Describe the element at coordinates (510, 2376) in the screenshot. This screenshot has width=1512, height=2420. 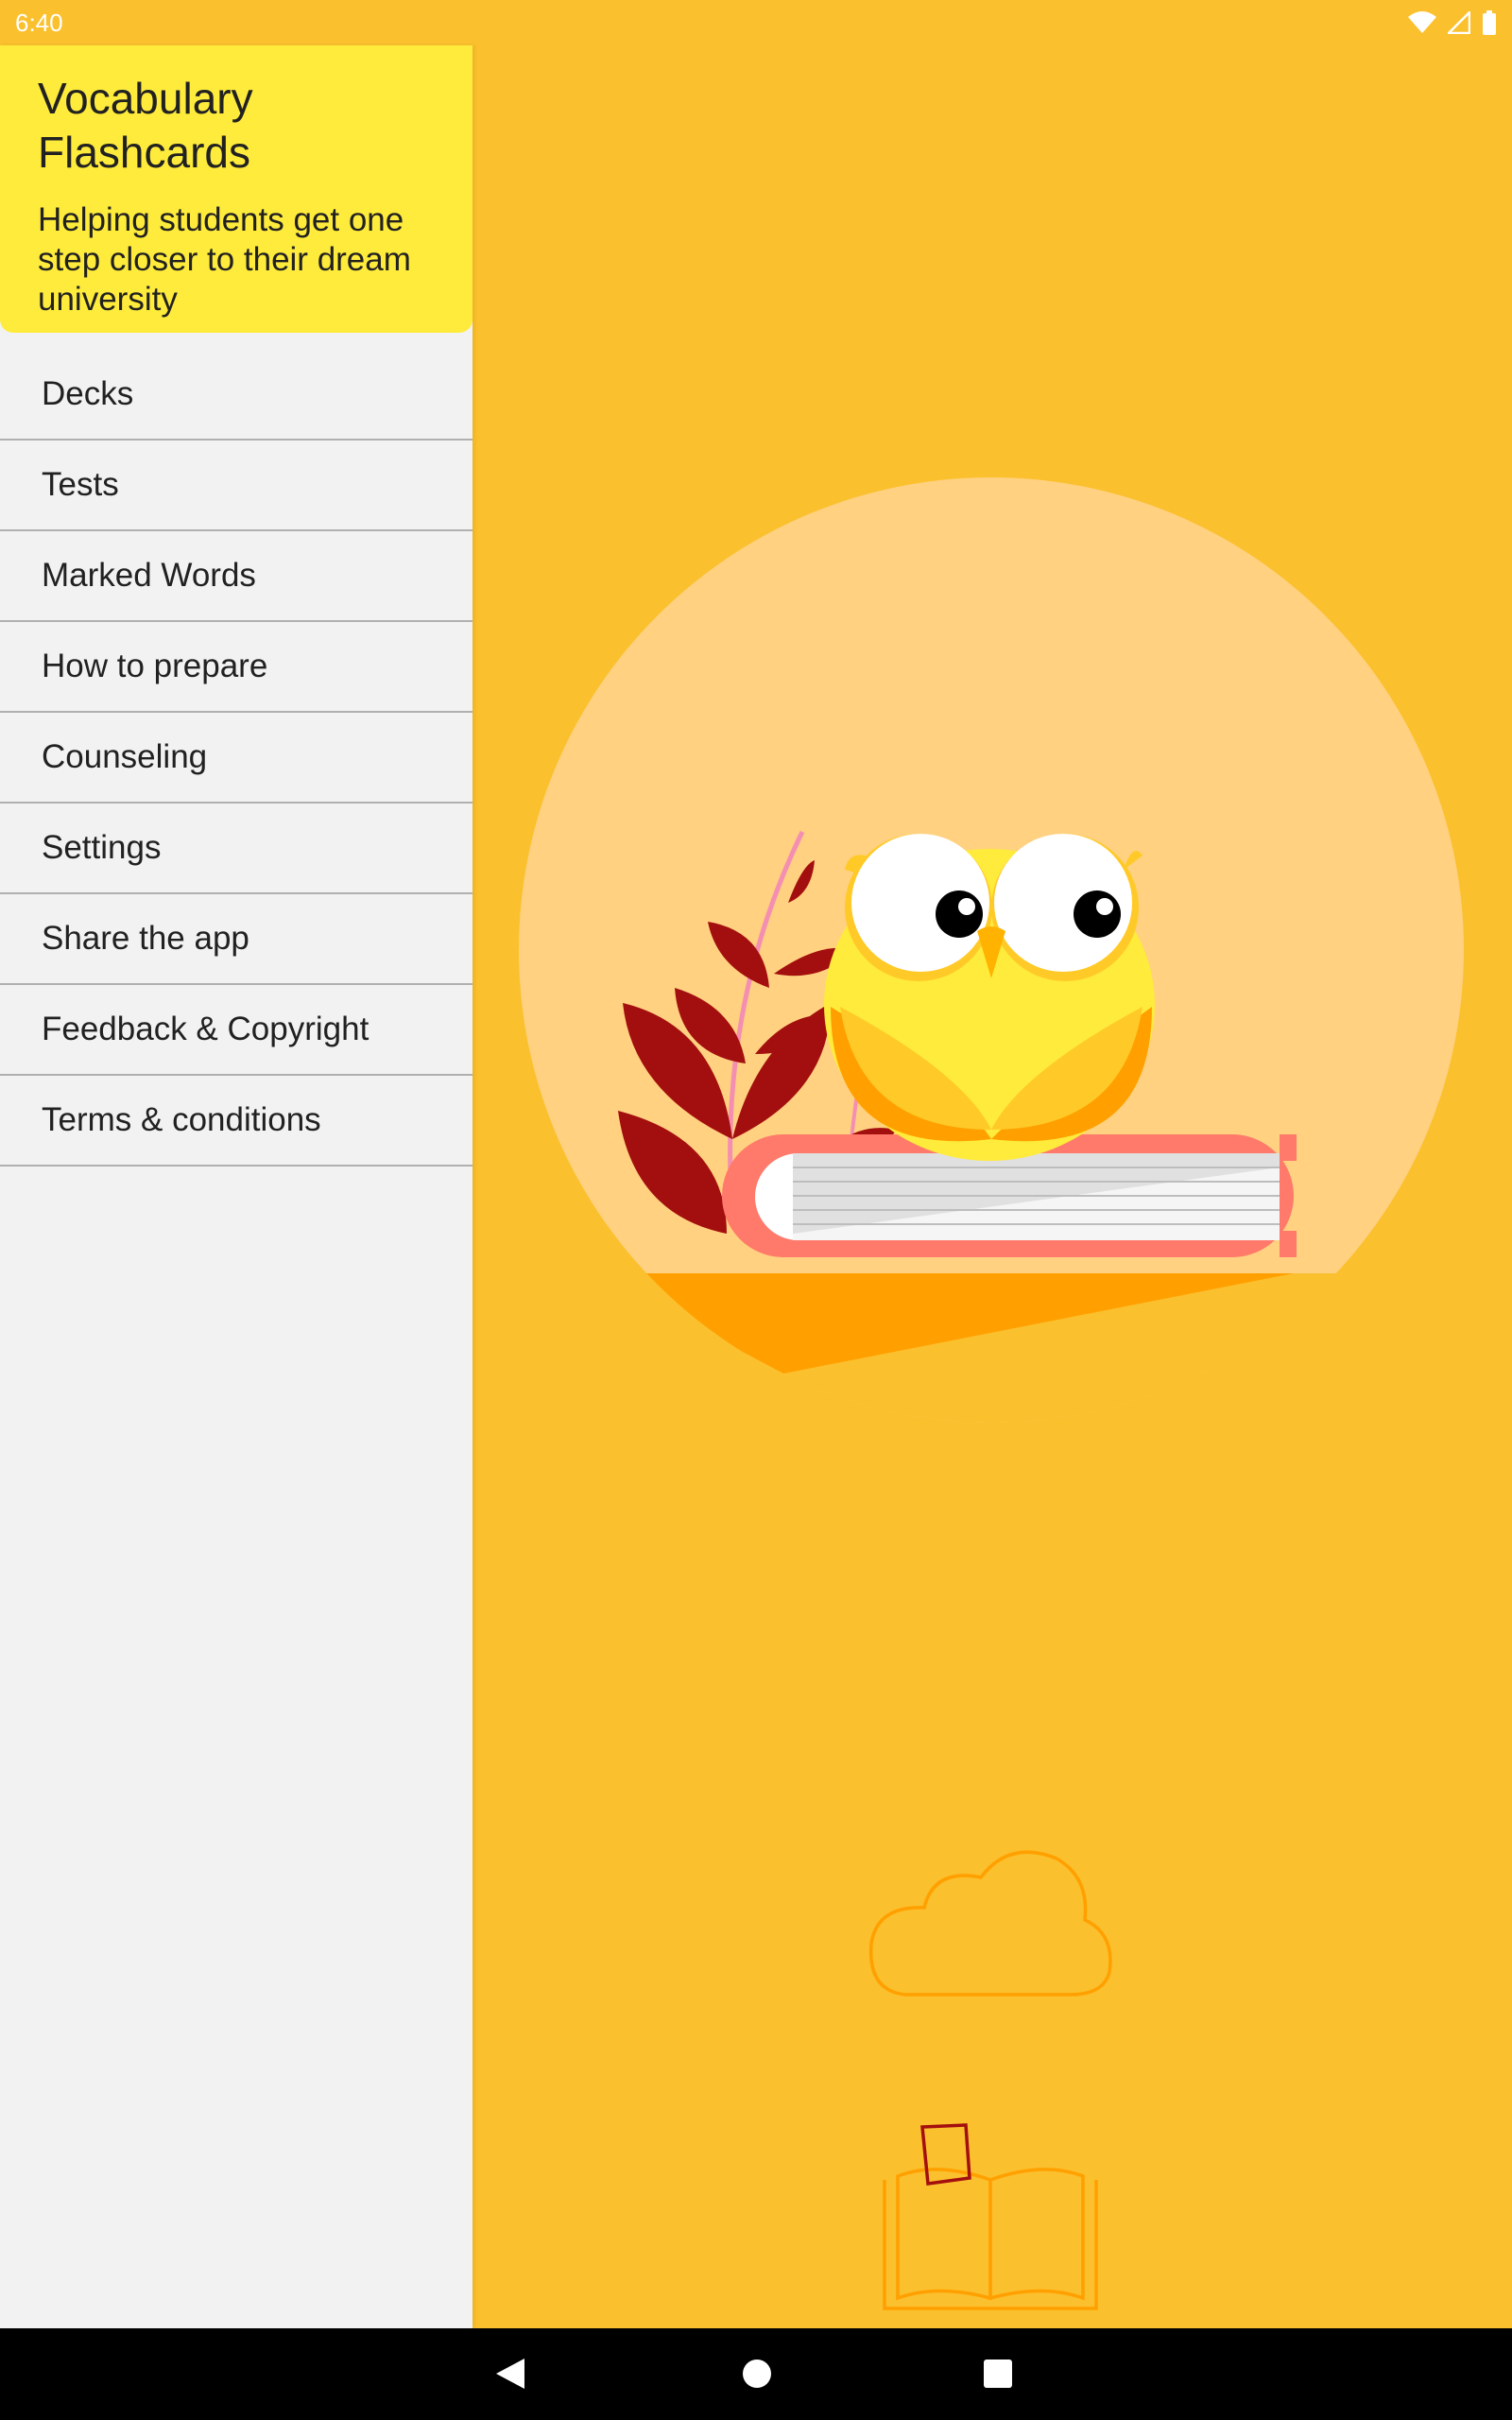
I see `back-icon` at that location.